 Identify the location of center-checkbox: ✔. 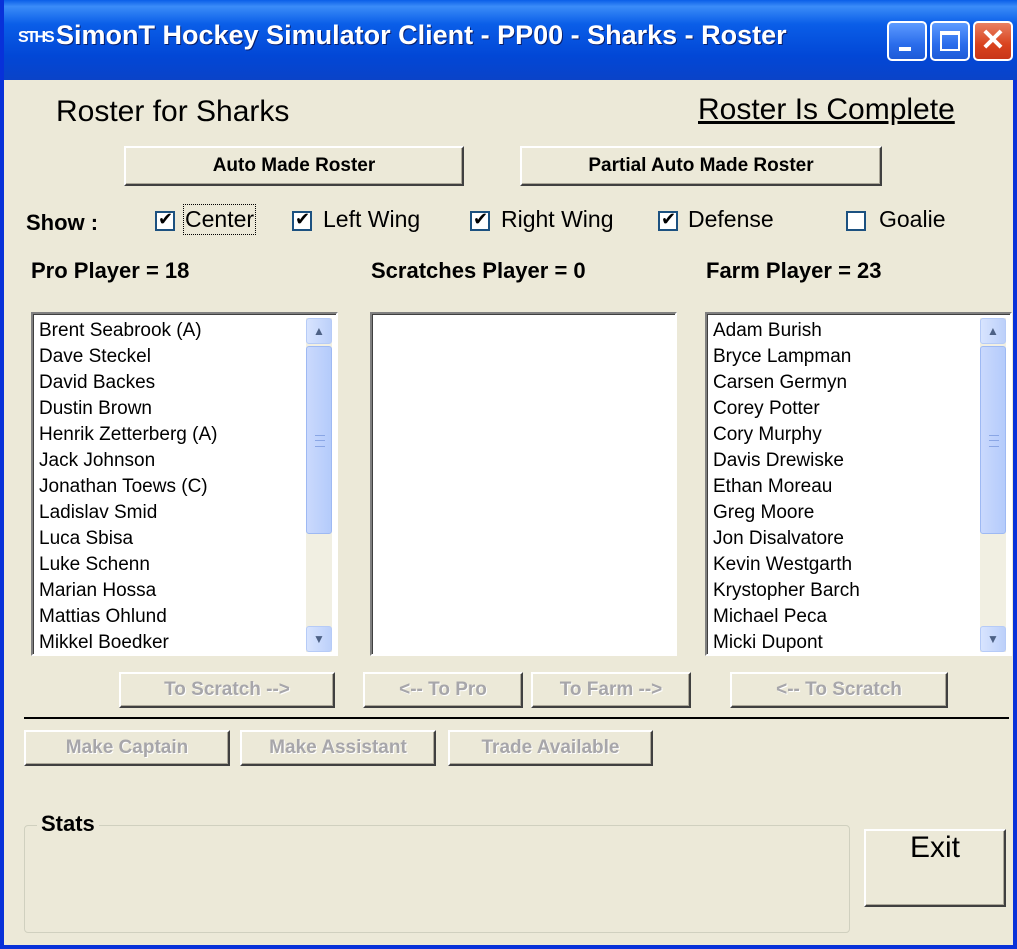
(165, 220).